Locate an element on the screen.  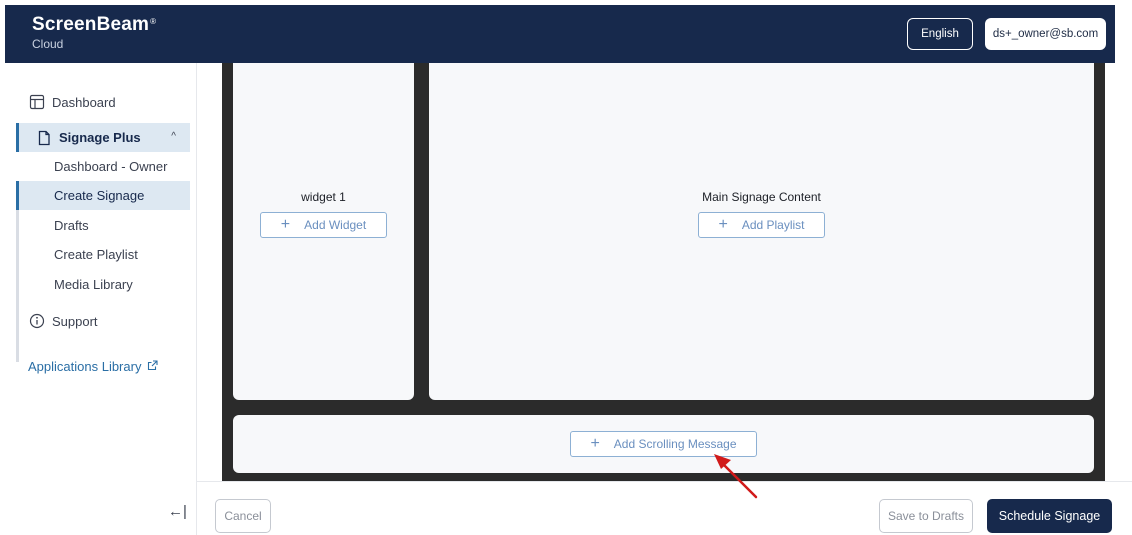
widget-zone-title: widget 1 is located at coordinates (323, 197).